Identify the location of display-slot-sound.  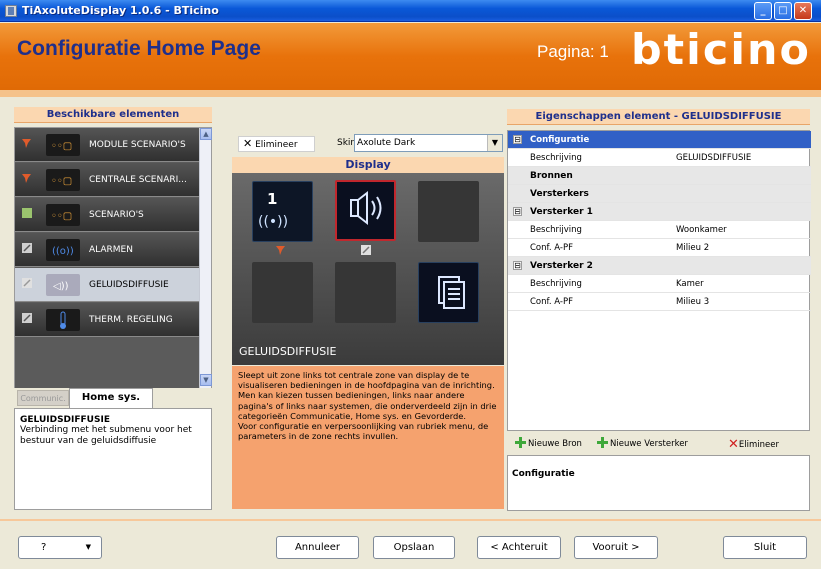
(365, 210).